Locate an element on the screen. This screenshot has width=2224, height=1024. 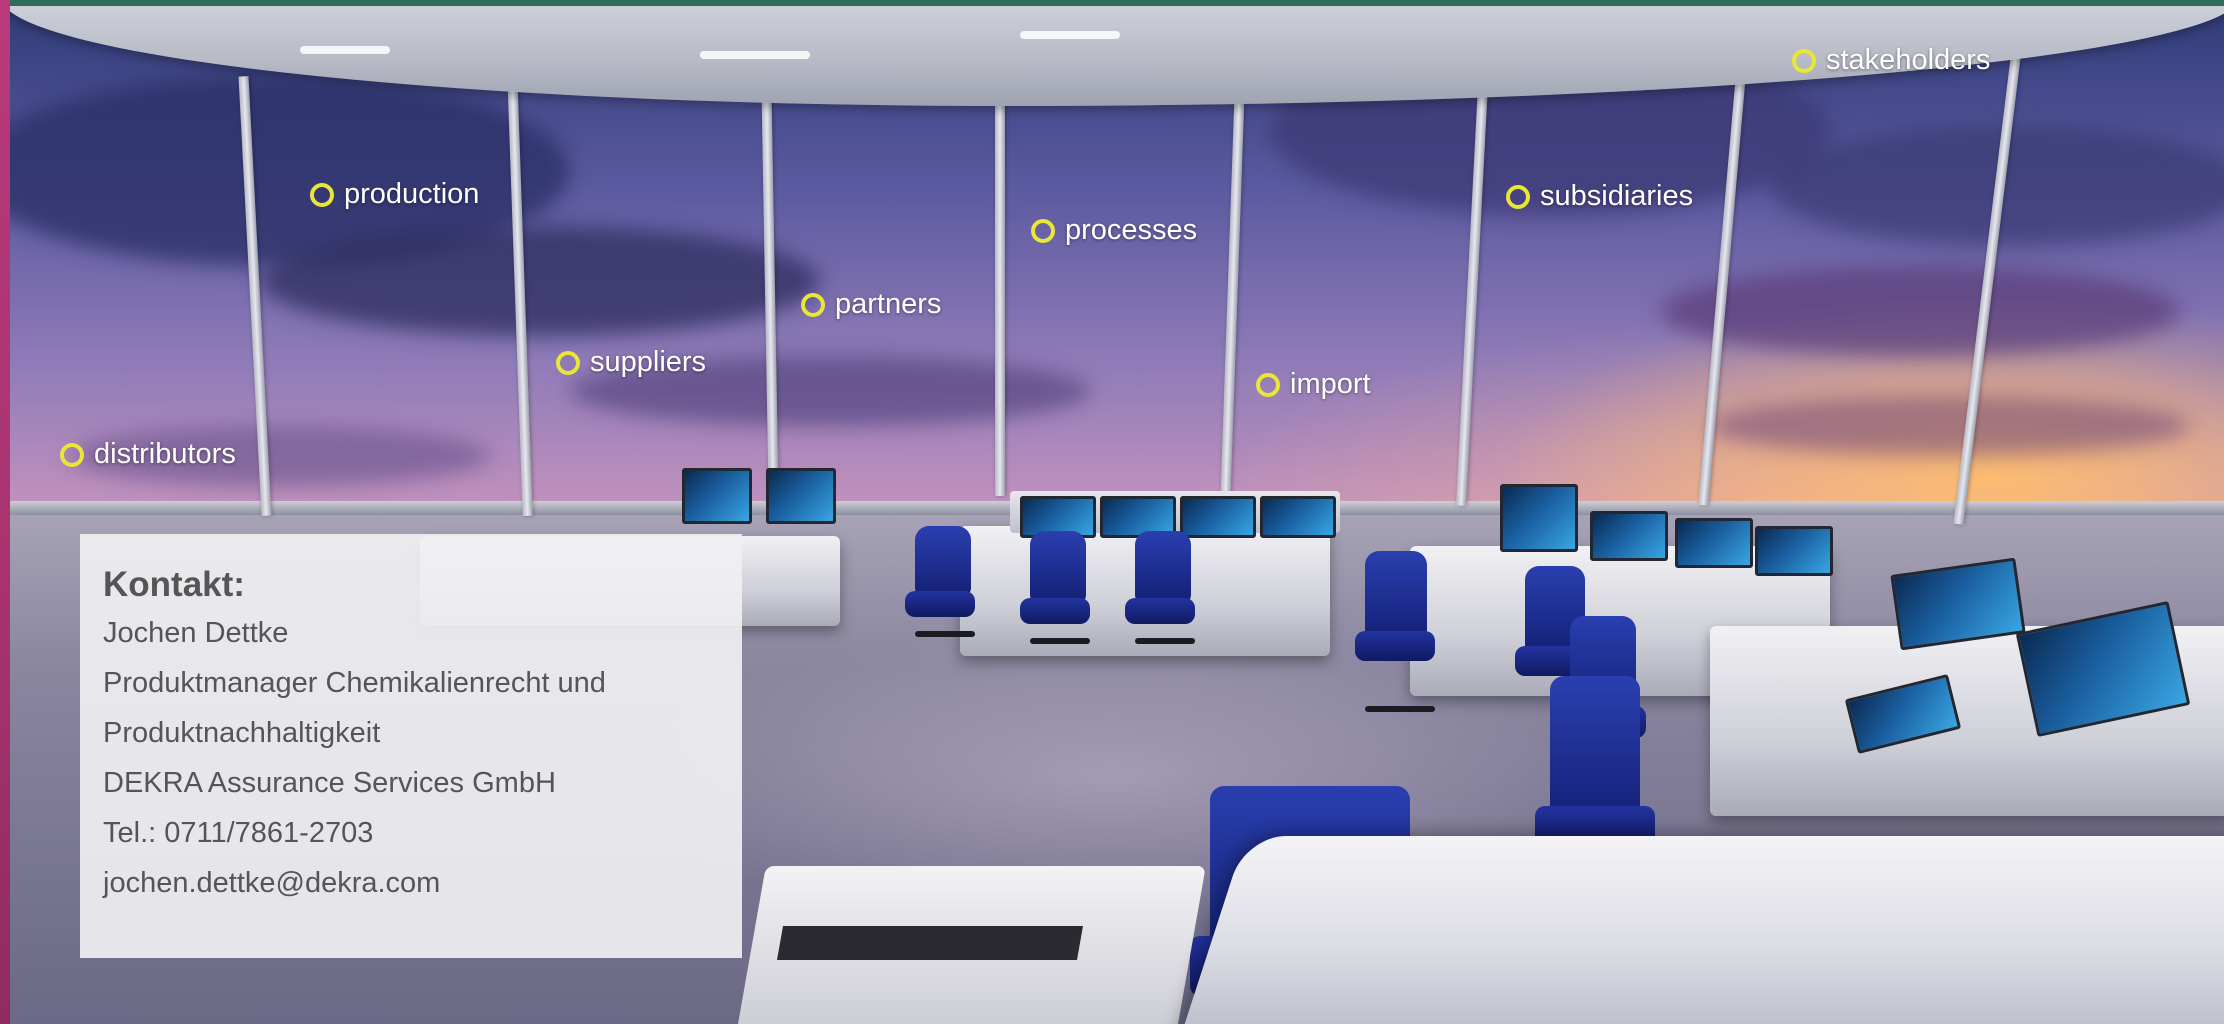
contact-heading: Kontakt: is located at coordinates (174, 584).